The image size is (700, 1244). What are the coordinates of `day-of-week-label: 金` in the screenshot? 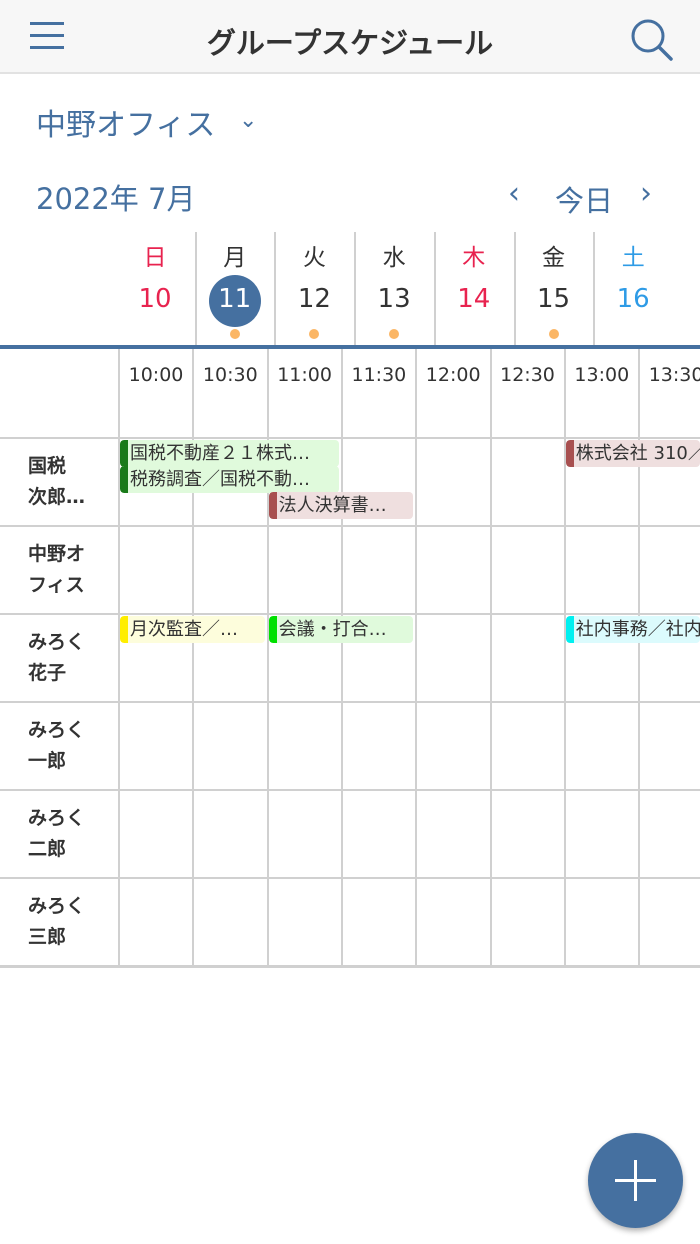 It's located at (553, 258).